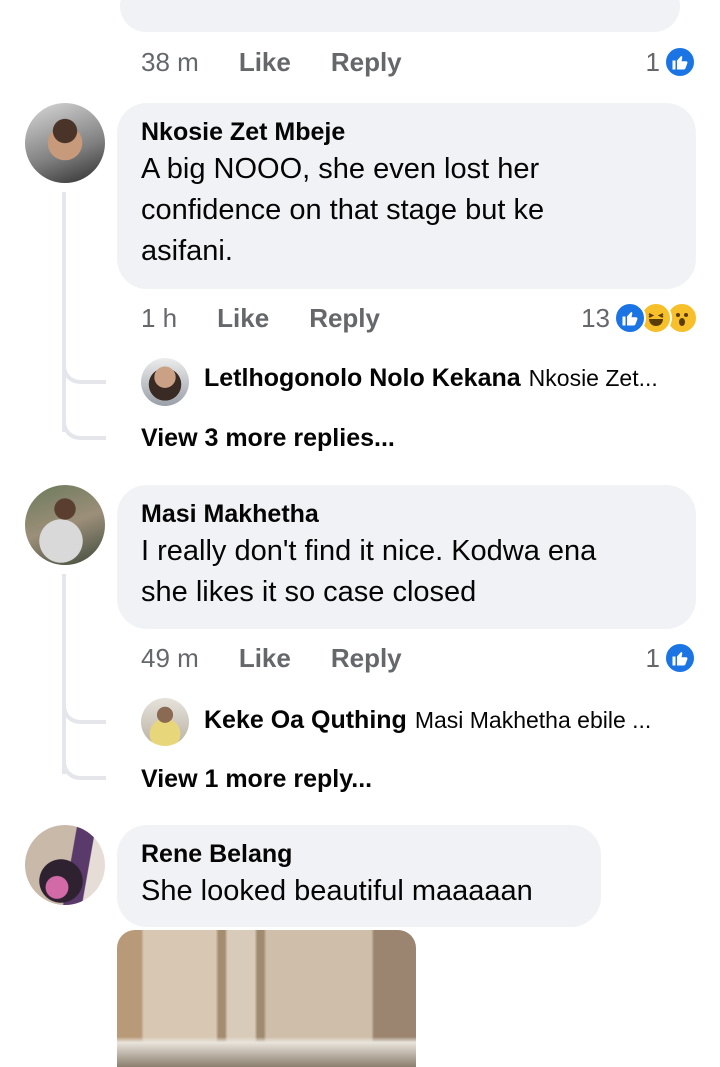 Image resolution: width=720 pixels, height=1067 pixels. I want to click on reply-author: Keke Oa Quthing, so click(305, 720).